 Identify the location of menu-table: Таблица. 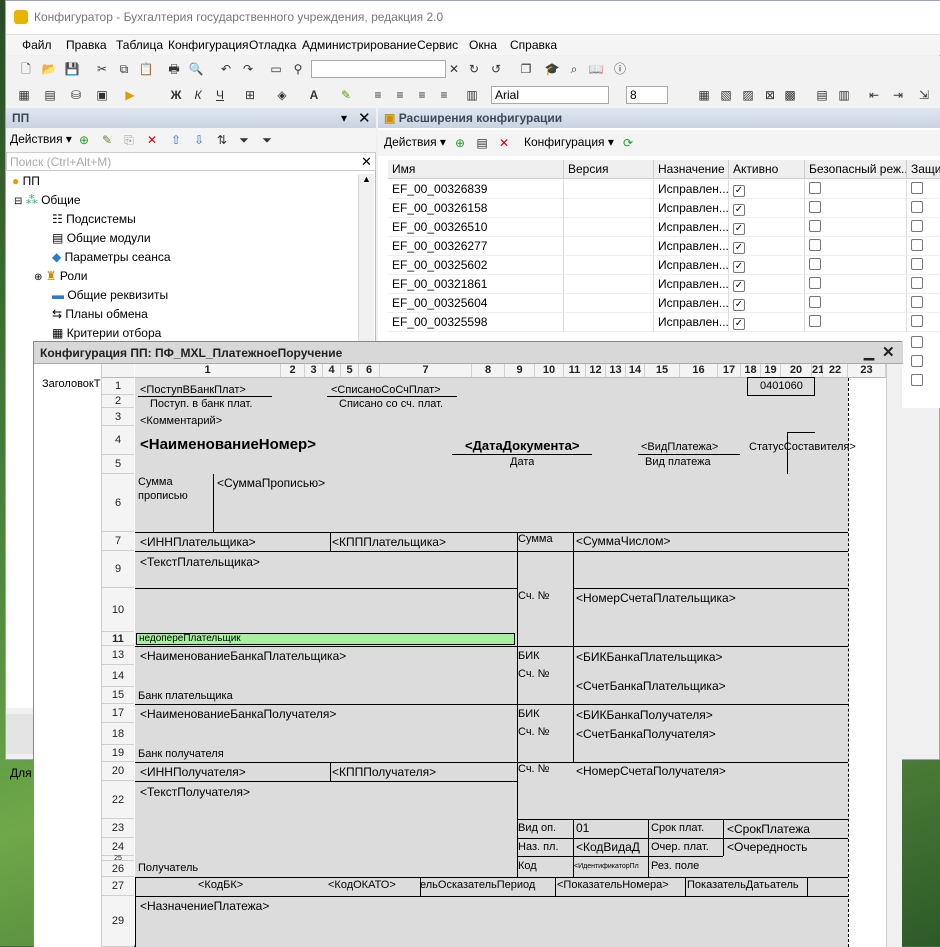
(139, 45).